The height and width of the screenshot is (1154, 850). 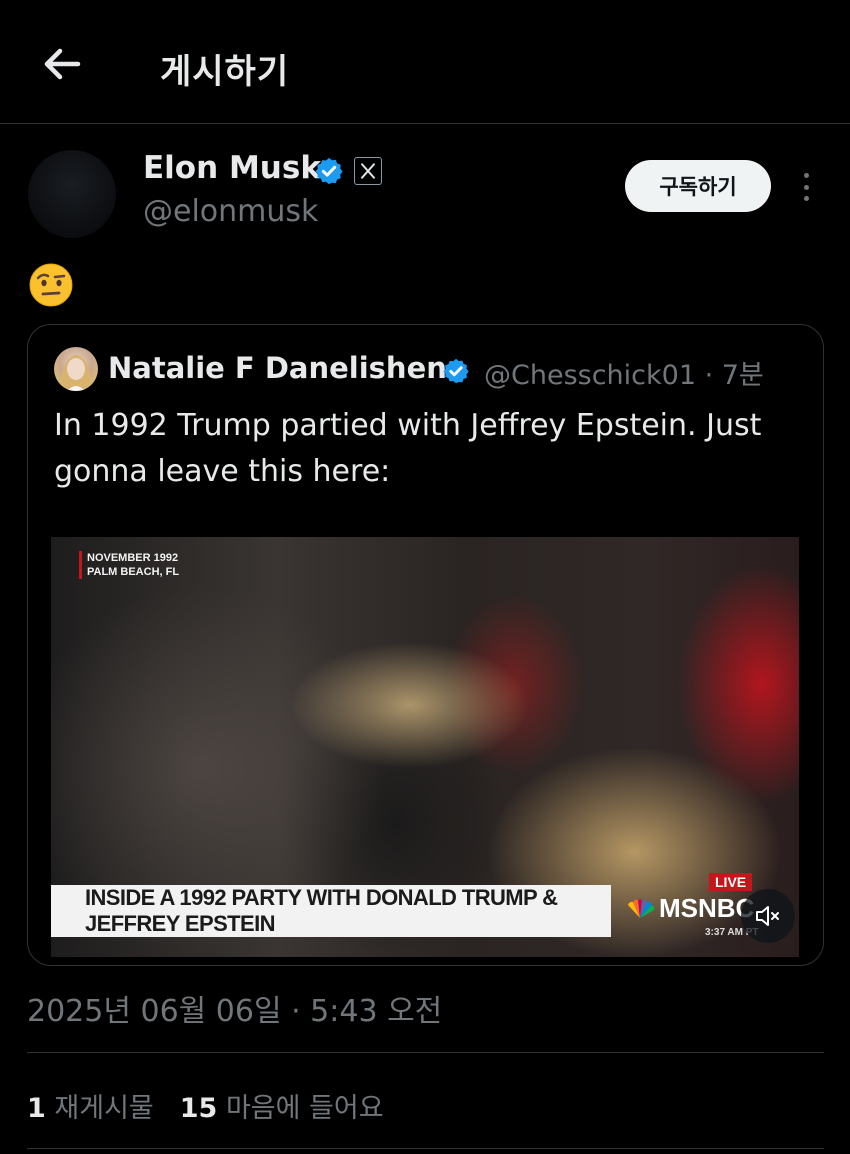 I want to click on network-logo: MSNBC, so click(x=689, y=908).